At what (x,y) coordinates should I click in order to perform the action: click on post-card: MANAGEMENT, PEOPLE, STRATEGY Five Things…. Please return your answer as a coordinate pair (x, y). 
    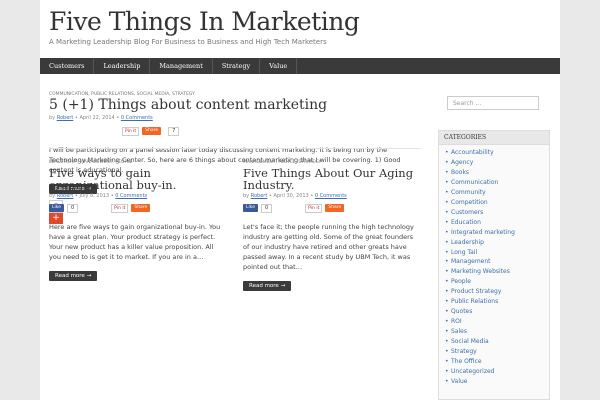
    Looking at the image, I should click on (332, 225).